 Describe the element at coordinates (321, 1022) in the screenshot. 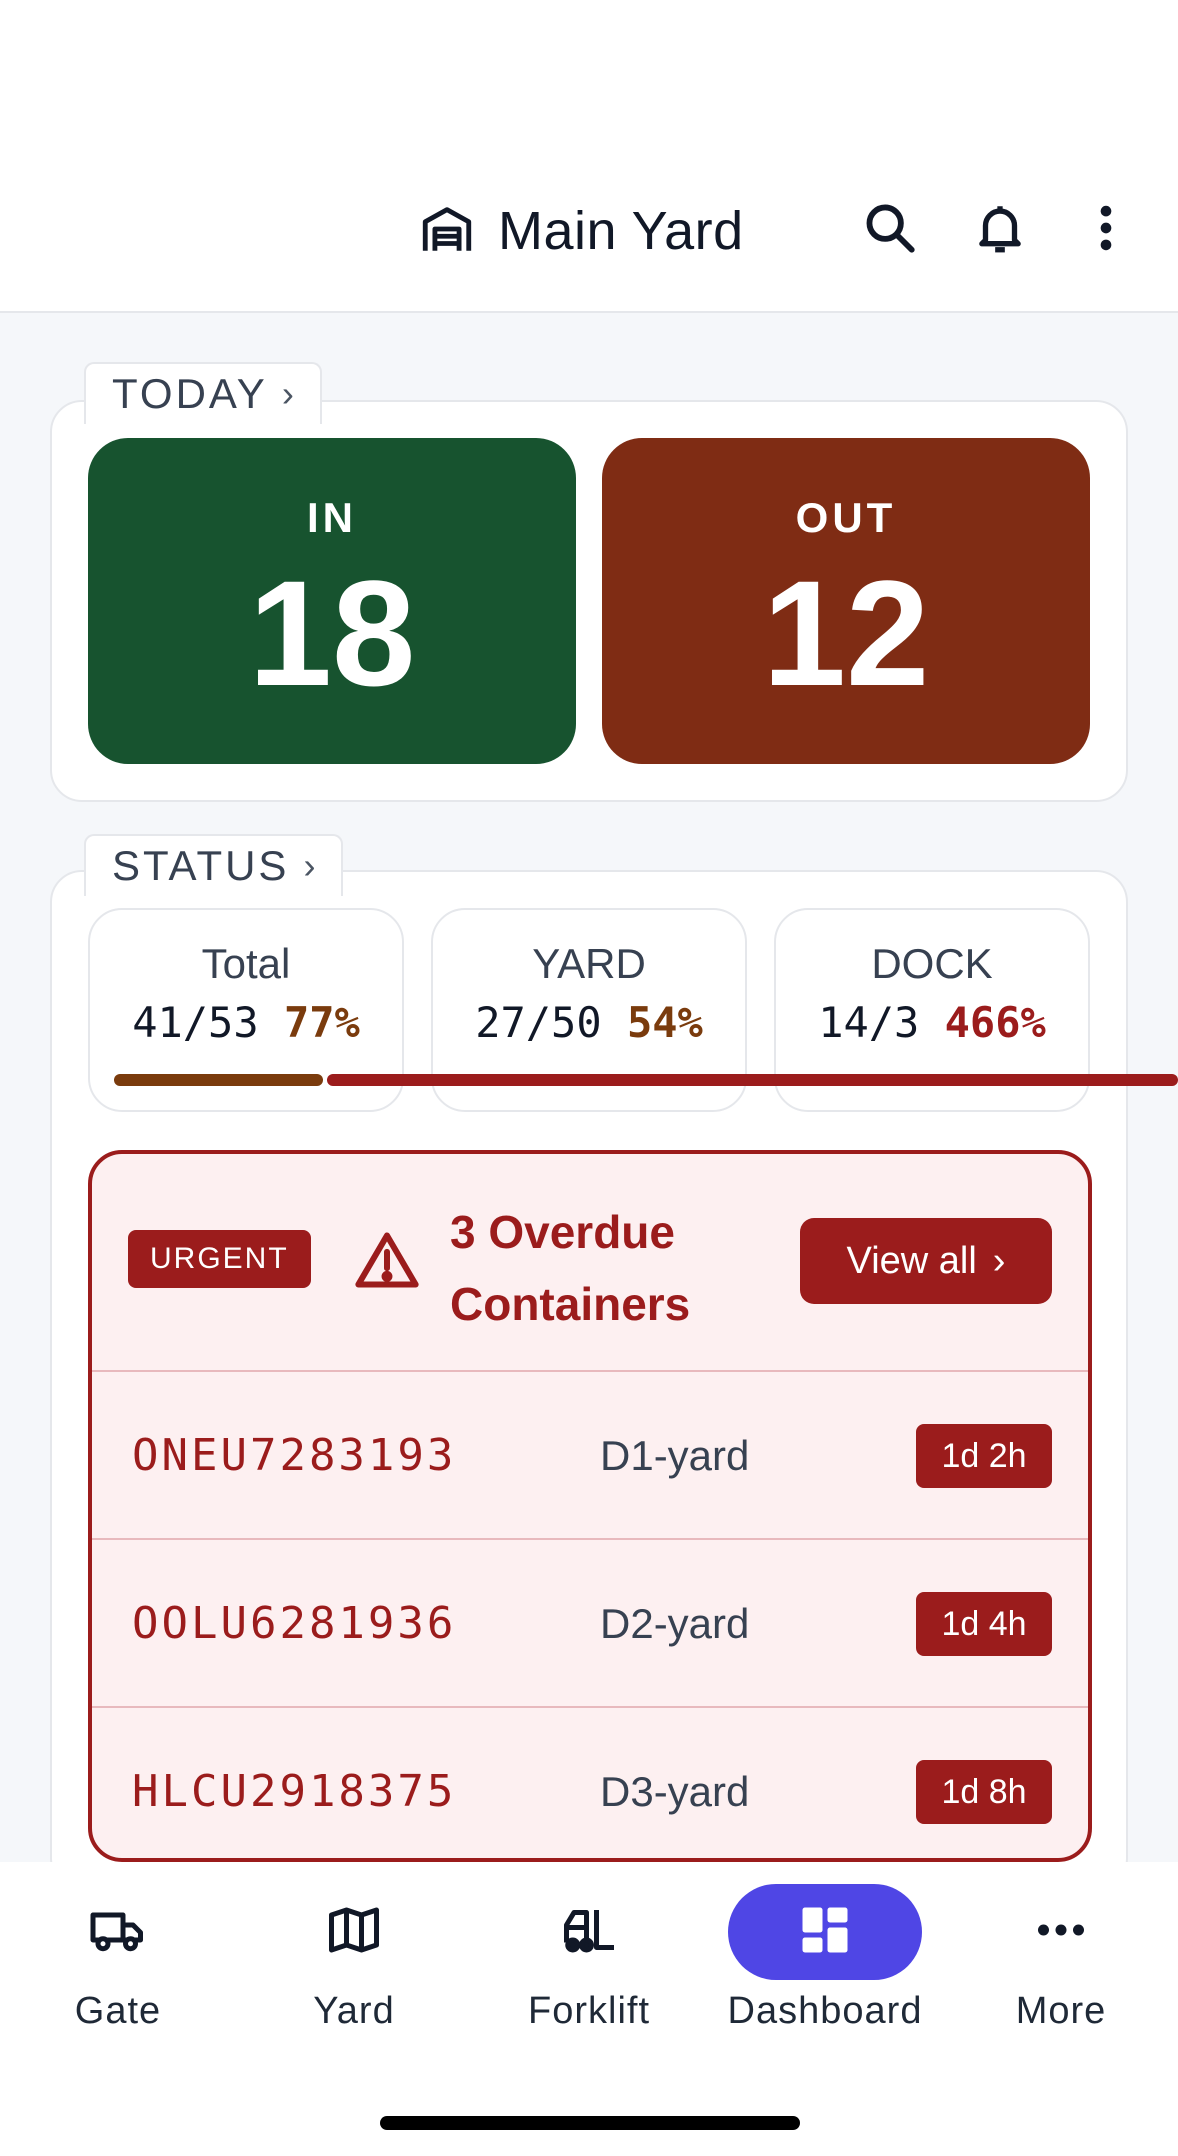

I see `stat-percent: 77%` at that location.